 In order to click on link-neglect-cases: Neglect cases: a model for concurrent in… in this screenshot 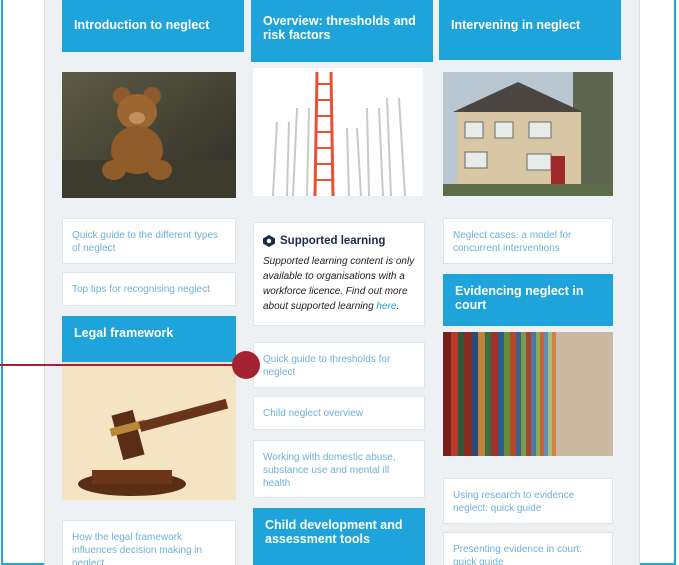, I will do `click(528, 241)`.